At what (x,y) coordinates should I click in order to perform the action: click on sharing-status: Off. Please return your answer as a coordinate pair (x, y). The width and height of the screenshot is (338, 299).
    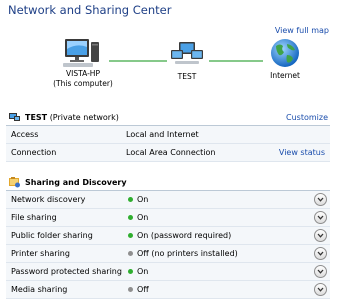
    Looking at the image, I should click on (143, 289).